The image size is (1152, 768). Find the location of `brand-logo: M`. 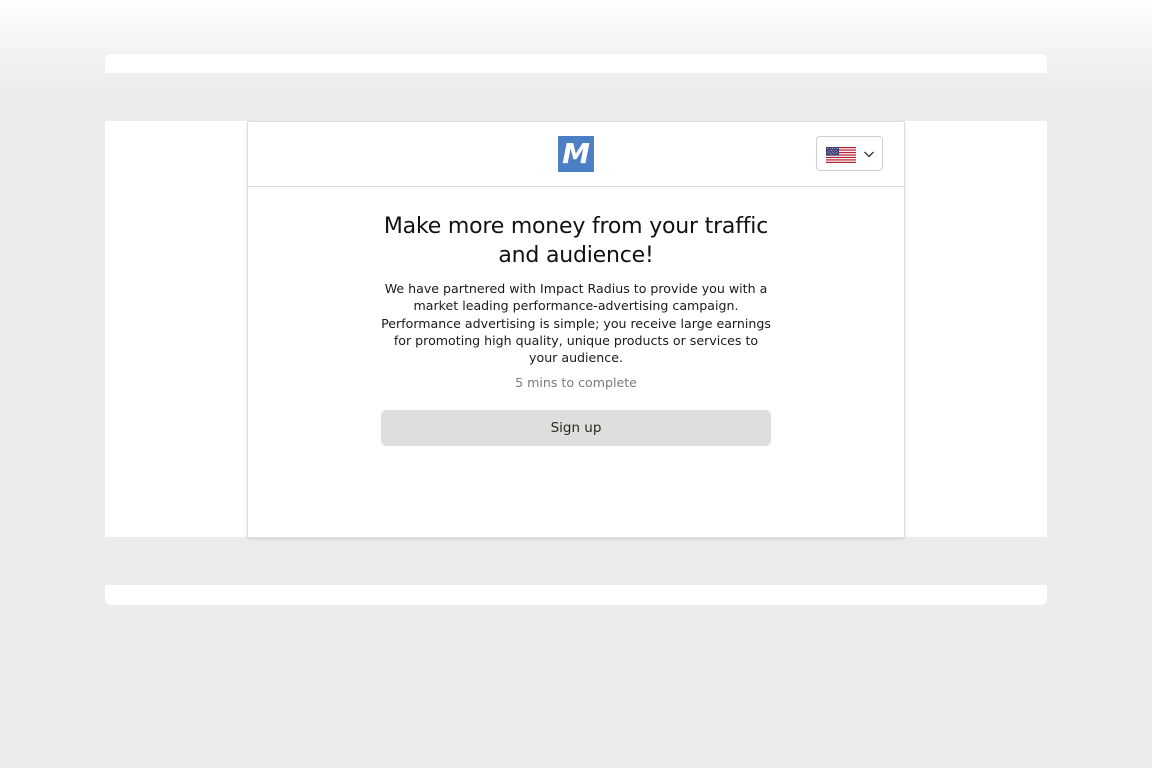

brand-logo: M is located at coordinates (576, 154).